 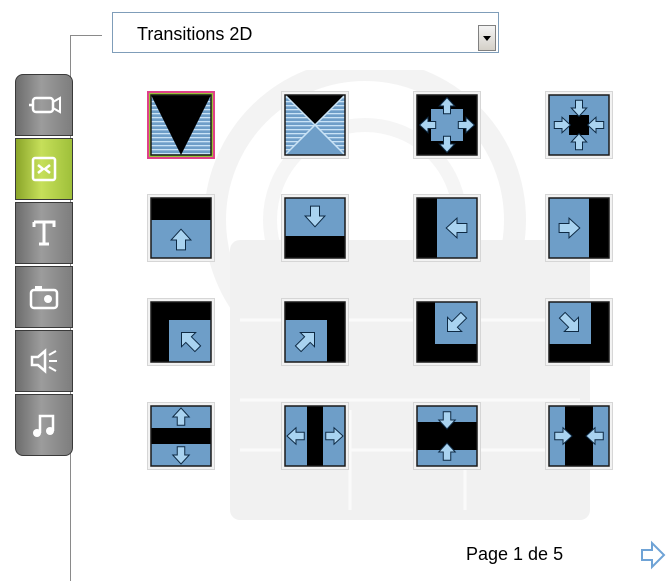 I want to click on page-indicator: Page 1 de 5, so click(x=515, y=554).